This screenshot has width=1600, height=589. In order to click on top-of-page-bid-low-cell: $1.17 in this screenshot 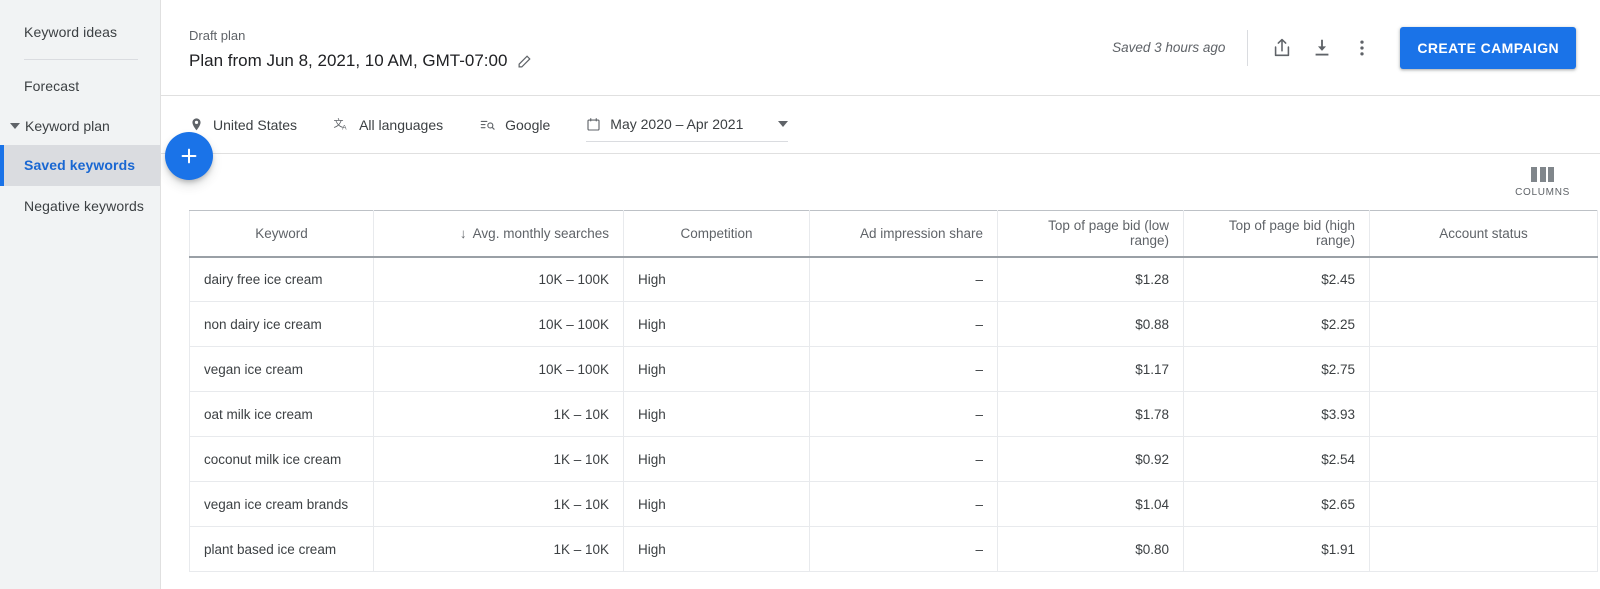, I will do `click(1090, 369)`.